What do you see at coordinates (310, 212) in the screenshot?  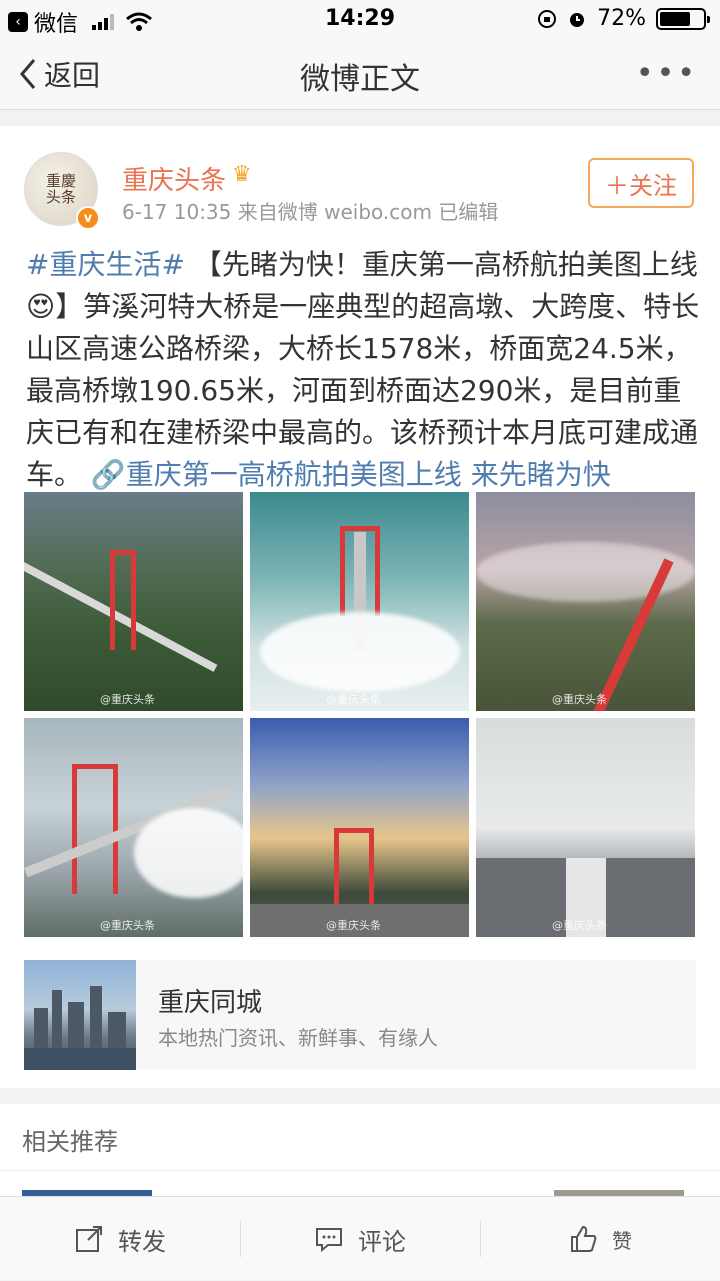 I see `post-meta: 6-17 10:35 来自微博 weibo.com 已编辑` at bounding box center [310, 212].